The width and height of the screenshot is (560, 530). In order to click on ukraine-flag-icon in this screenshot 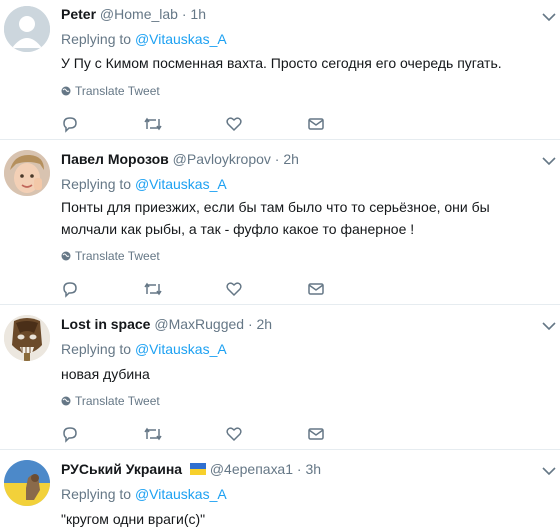, I will do `click(197, 469)`.